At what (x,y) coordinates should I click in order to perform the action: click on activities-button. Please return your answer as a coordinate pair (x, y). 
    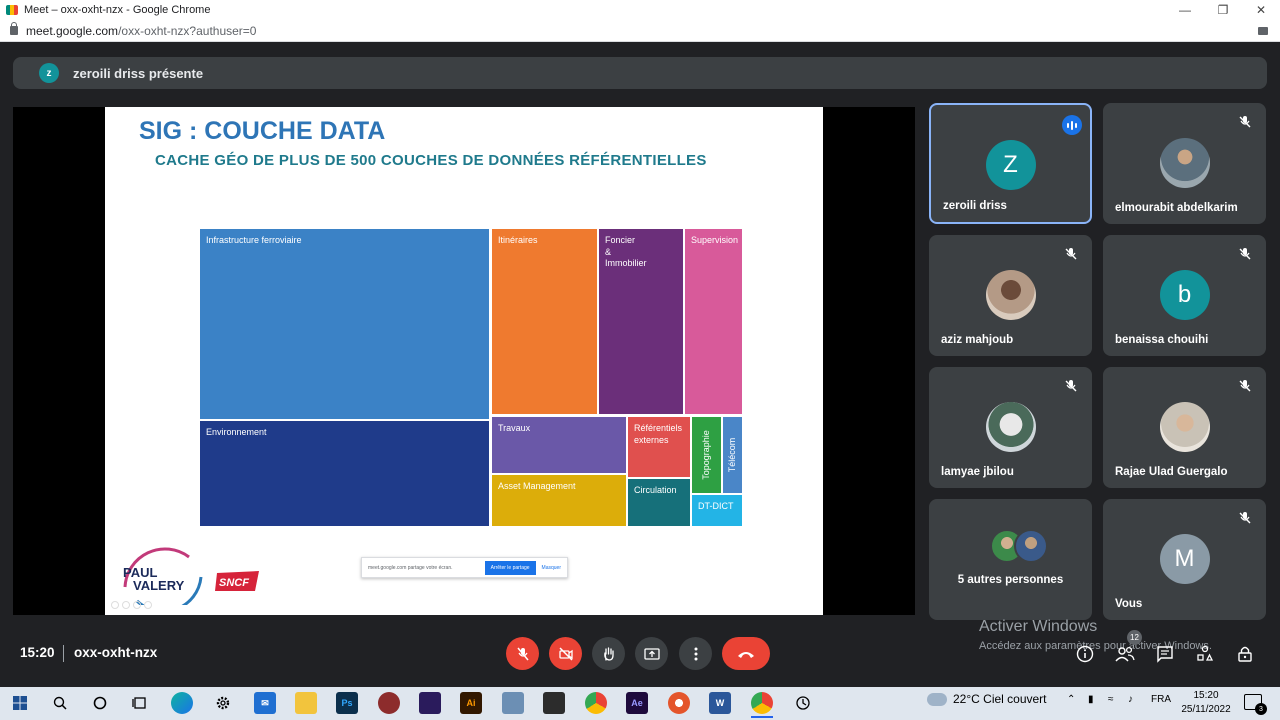
    Looking at the image, I should click on (1205, 654).